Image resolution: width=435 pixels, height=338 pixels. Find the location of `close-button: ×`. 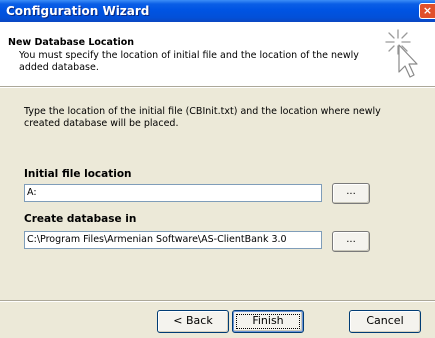

close-button: × is located at coordinates (427, 11).